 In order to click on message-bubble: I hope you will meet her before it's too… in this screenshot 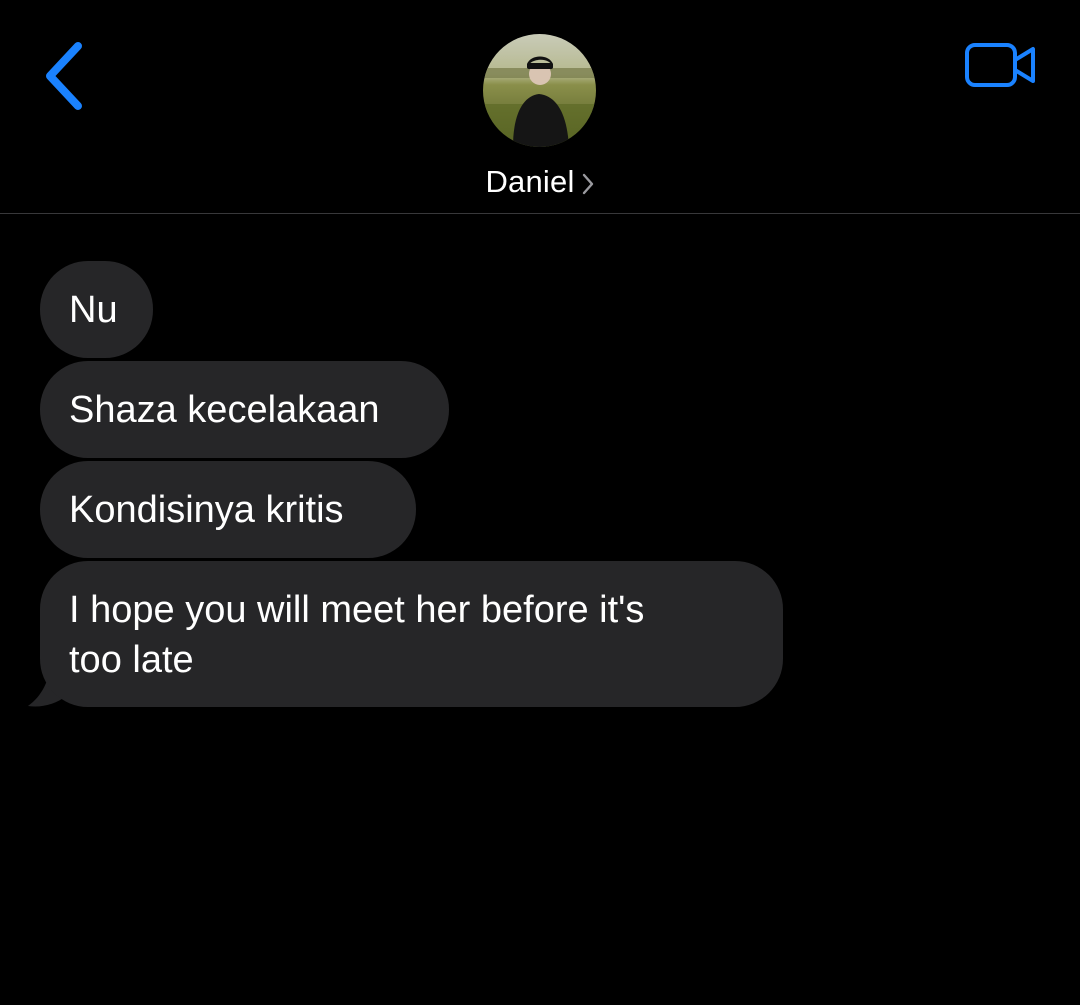, I will do `click(411, 634)`.